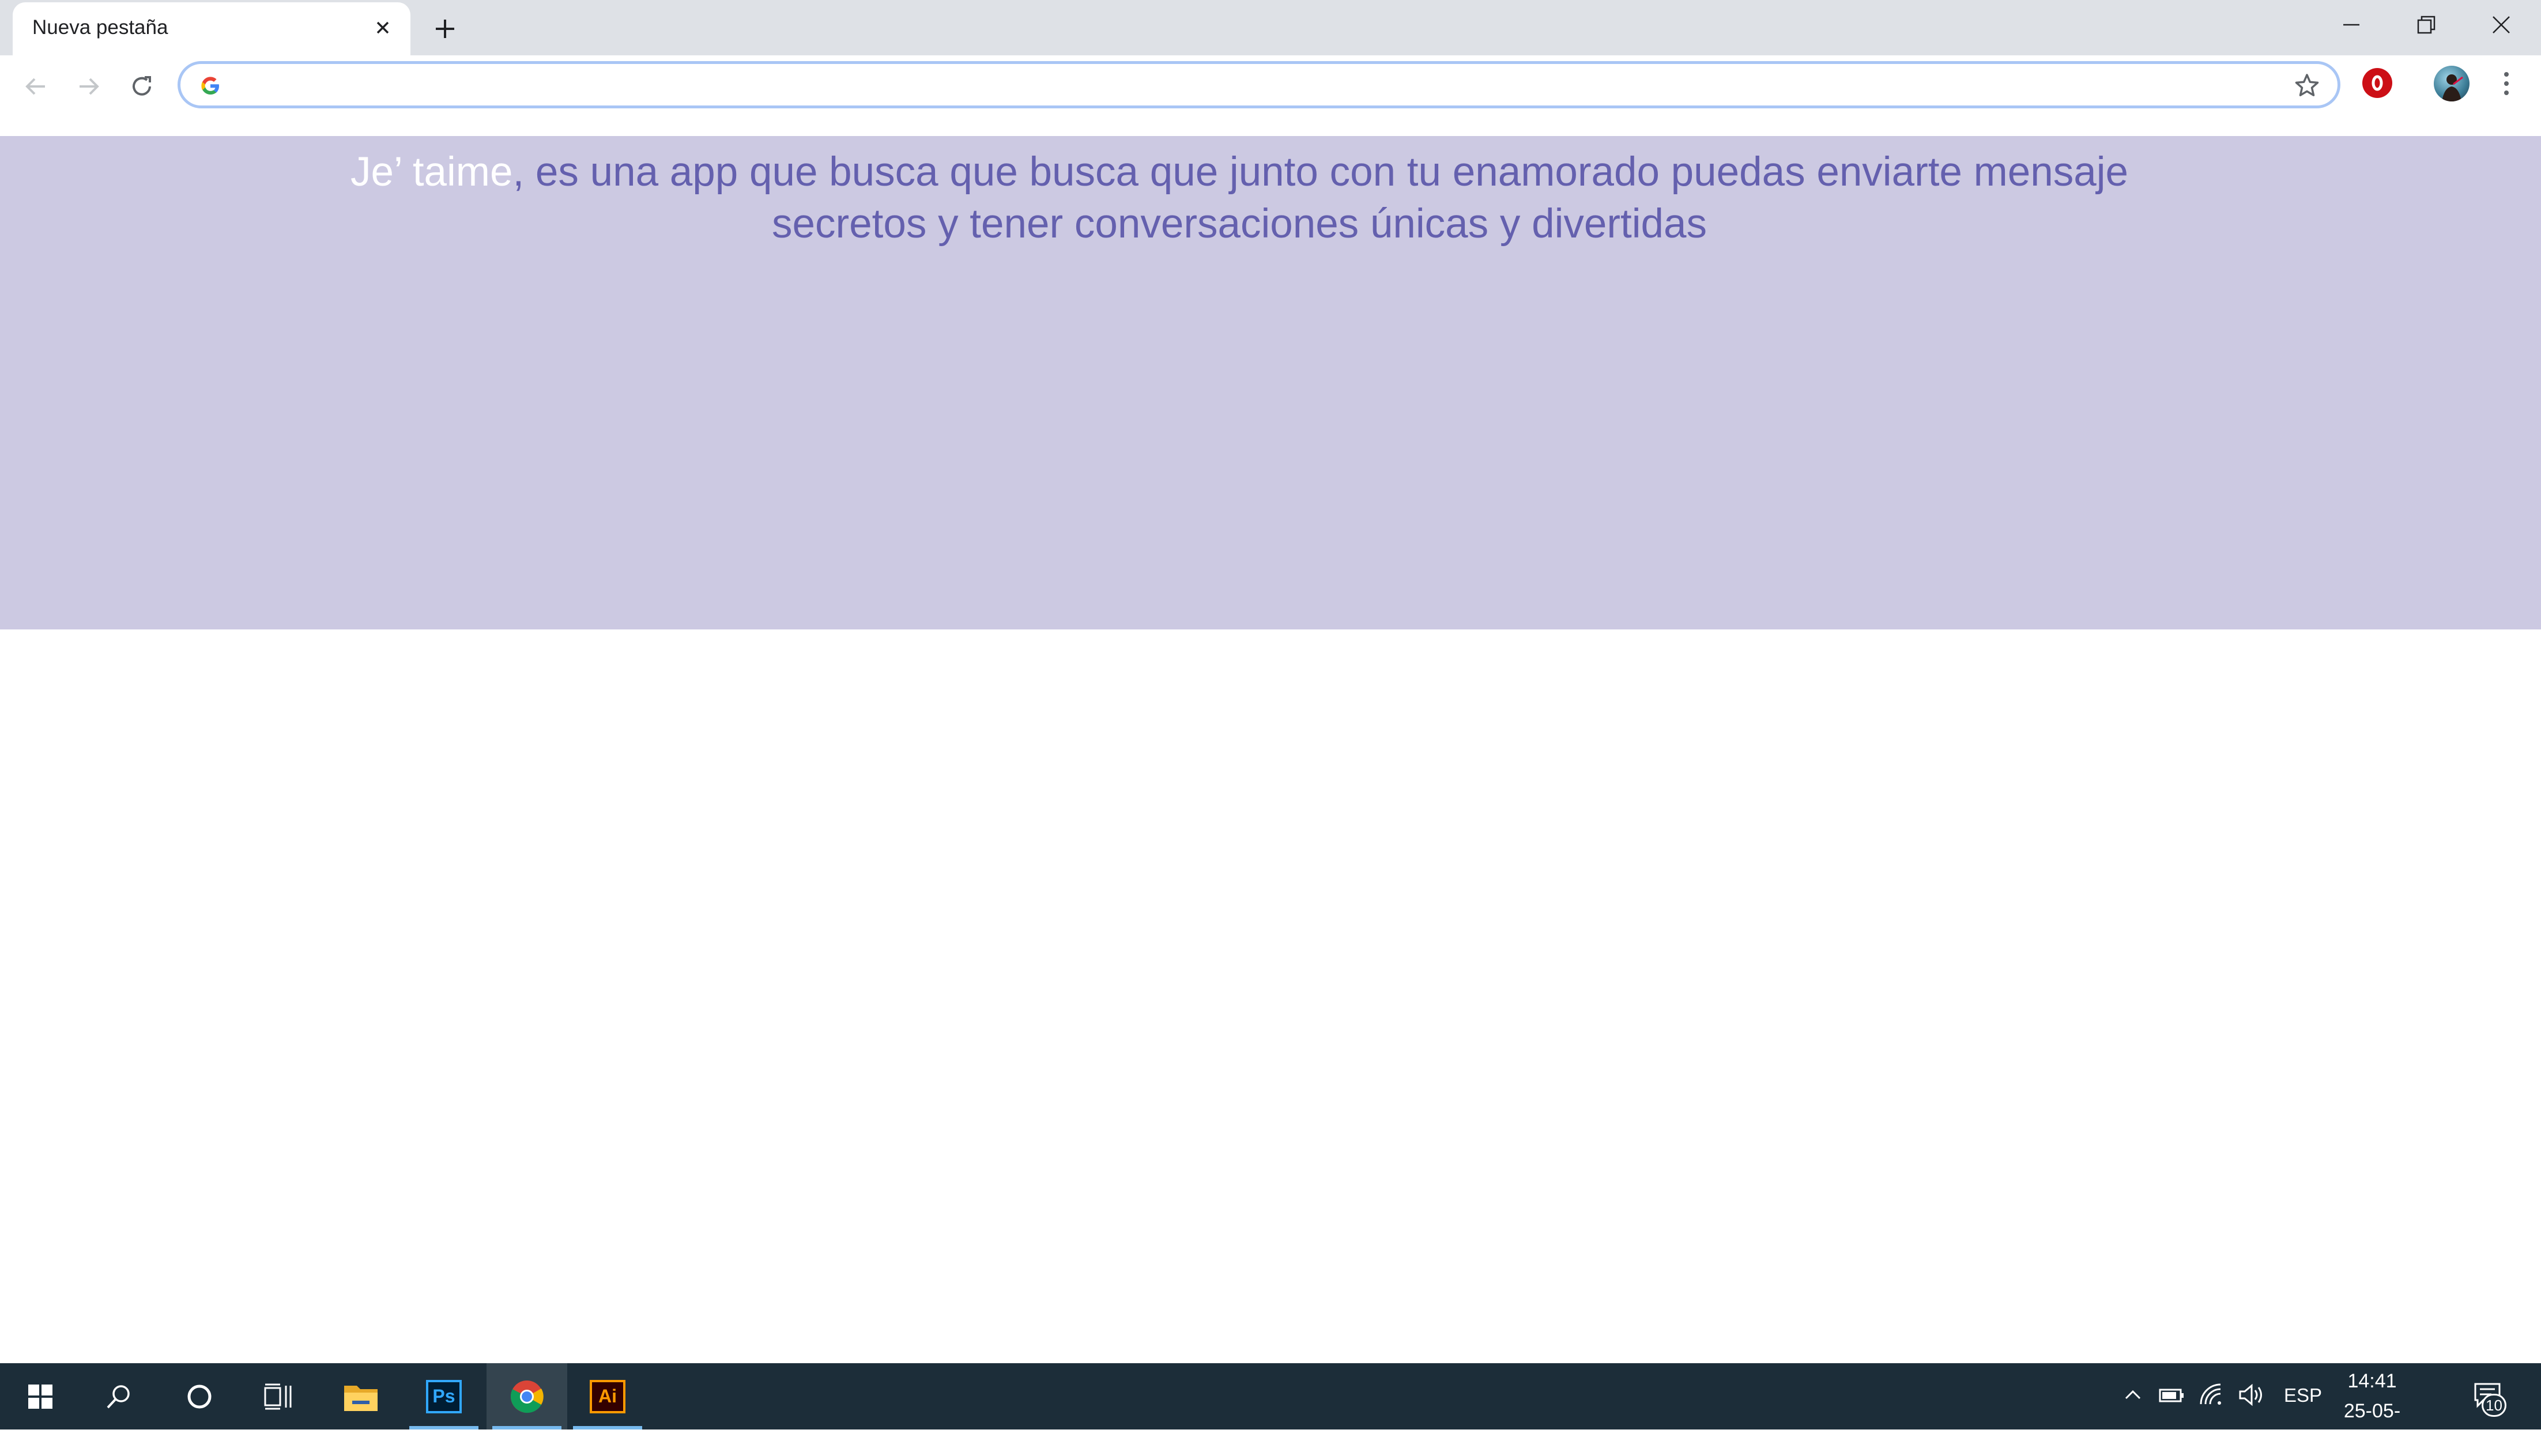 The image size is (2541, 1456). I want to click on cortana-icon, so click(200, 1396).